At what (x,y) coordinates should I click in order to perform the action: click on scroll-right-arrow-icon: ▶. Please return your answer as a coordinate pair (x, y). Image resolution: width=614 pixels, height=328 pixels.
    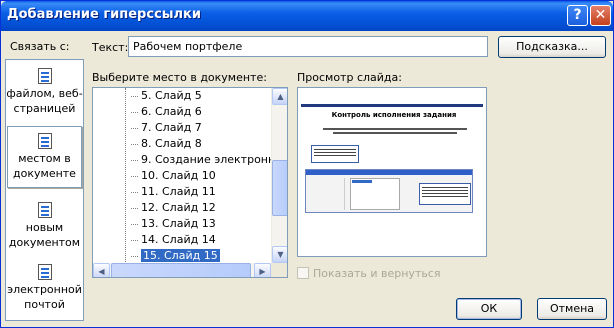
    Looking at the image, I should click on (262, 270).